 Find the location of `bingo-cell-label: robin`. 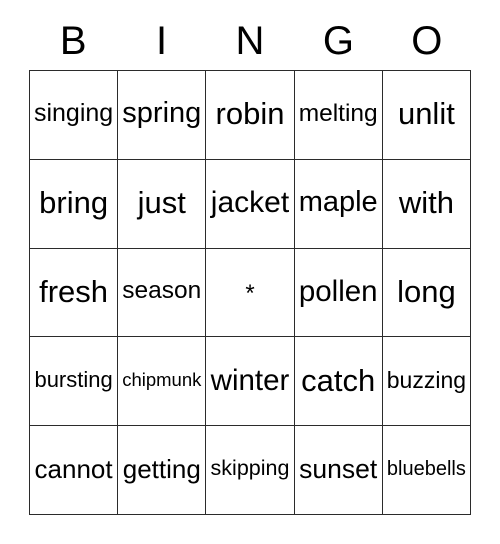

bingo-cell-label: robin is located at coordinates (250, 114).